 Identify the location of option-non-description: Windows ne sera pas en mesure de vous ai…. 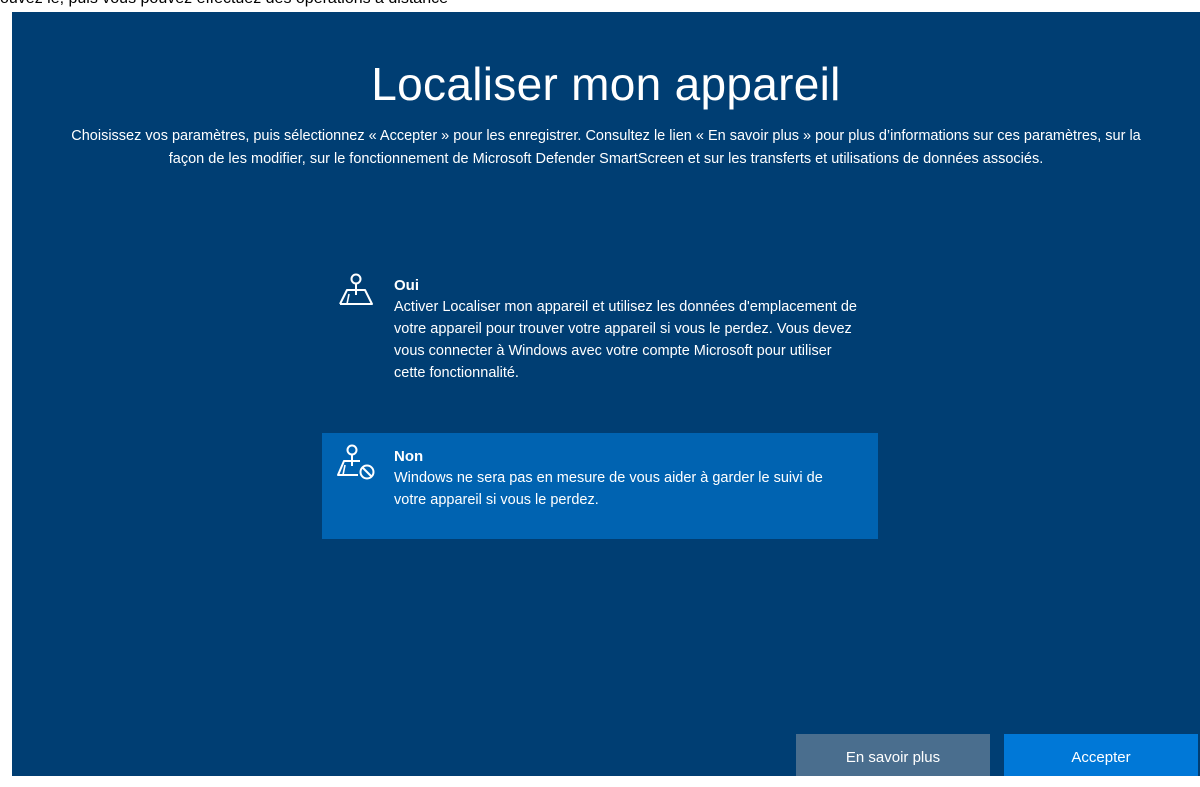
(608, 489).